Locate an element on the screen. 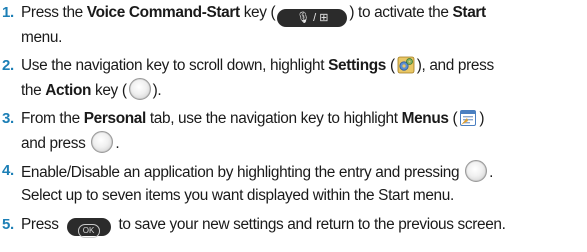 Image resolution: width=587 pixels, height=252 pixels. menus-label: Menus is located at coordinates (425, 118).